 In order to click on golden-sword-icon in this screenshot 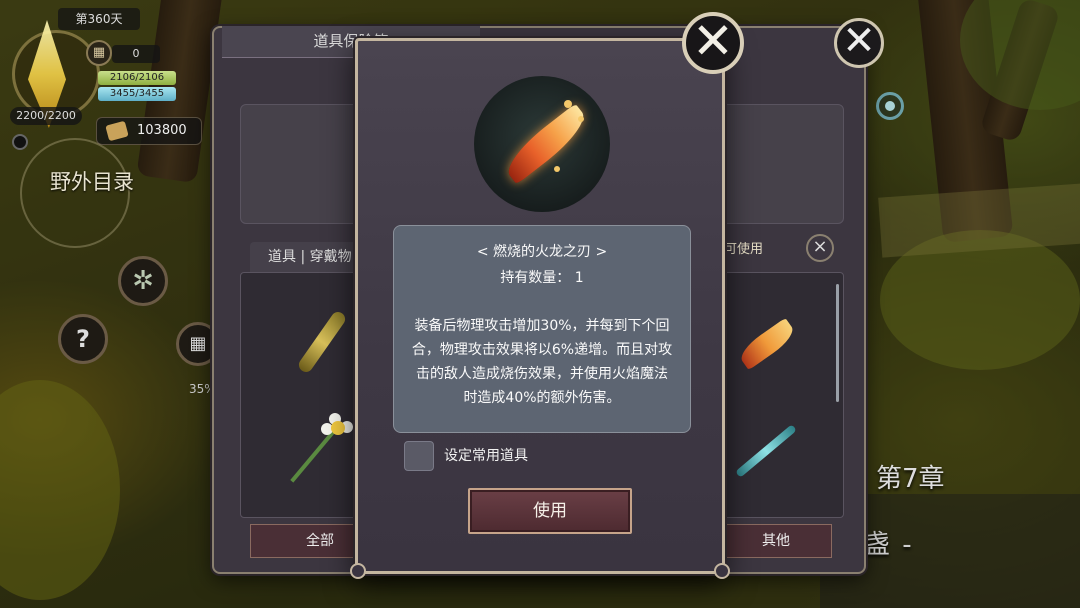, I will do `click(322, 342)`.